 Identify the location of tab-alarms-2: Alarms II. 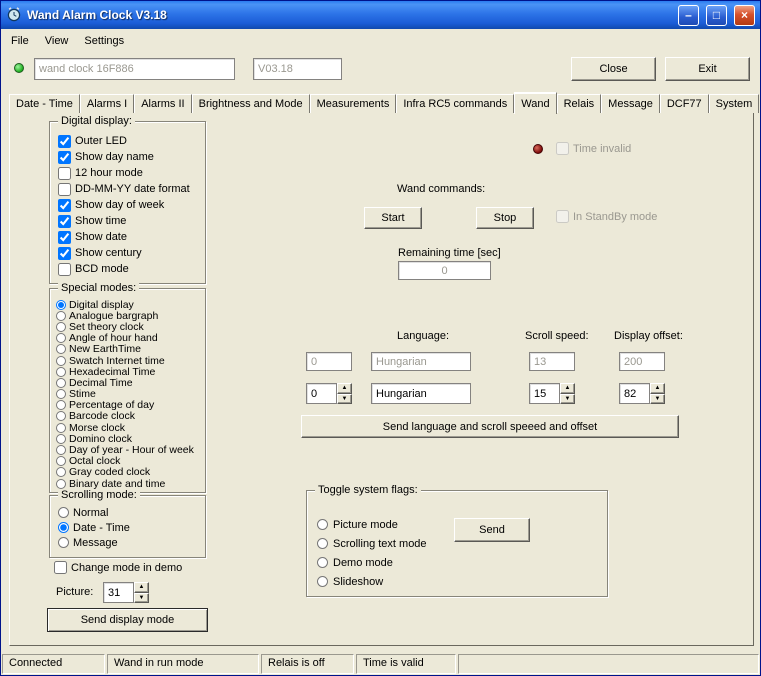
(163, 103).